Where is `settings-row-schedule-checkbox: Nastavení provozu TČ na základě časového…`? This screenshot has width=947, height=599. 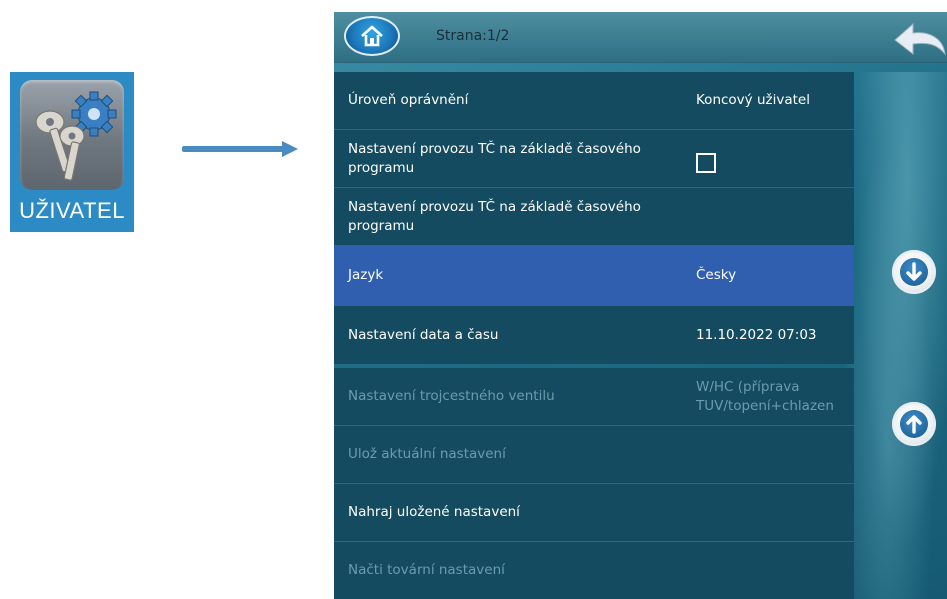 settings-row-schedule-checkbox: Nastavení provozu TČ na základě časového… is located at coordinates (594, 159).